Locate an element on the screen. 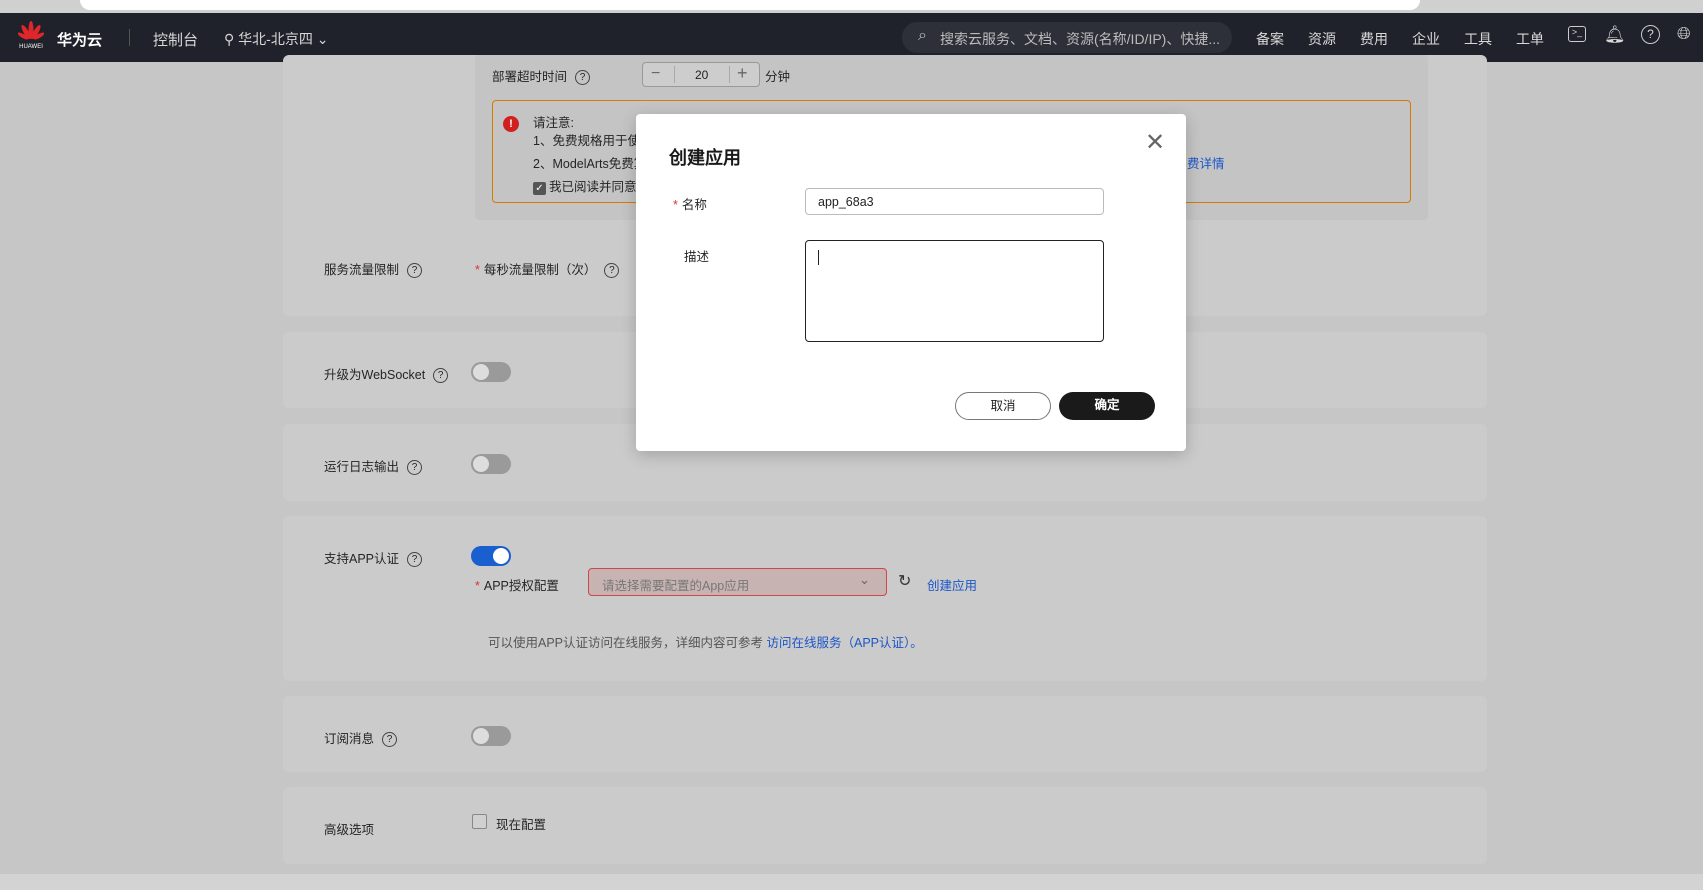  text-cursor is located at coordinates (818, 257).